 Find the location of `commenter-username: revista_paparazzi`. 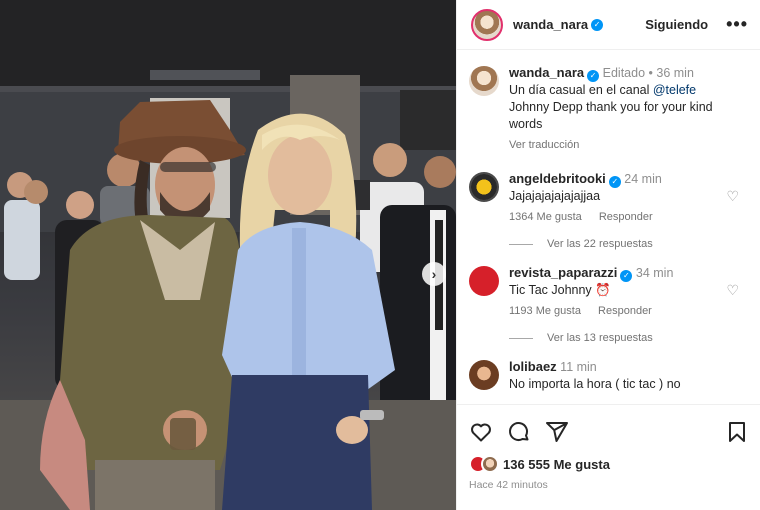

commenter-username: revista_paparazzi is located at coordinates (563, 272).